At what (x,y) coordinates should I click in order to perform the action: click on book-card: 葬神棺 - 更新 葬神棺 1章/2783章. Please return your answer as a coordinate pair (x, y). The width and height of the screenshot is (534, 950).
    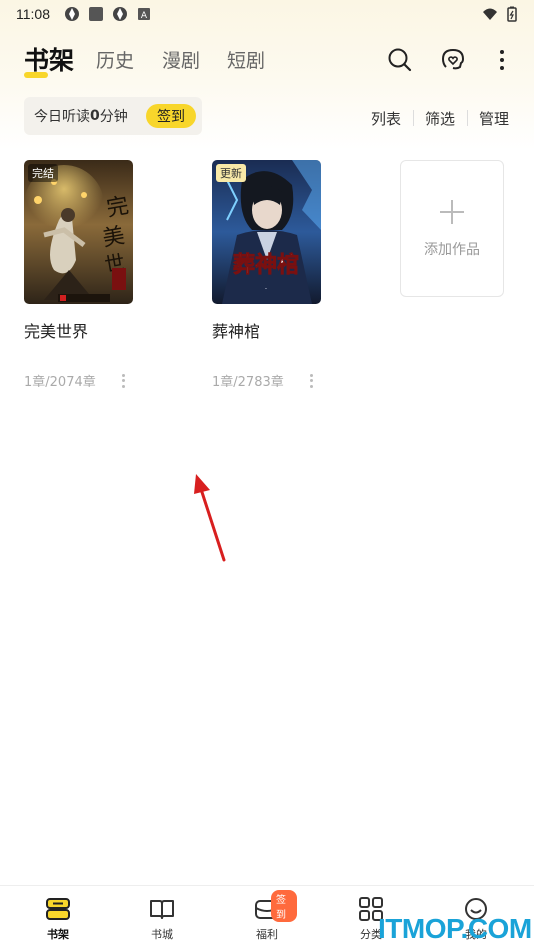
    Looking at the image, I should click on (272, 275).